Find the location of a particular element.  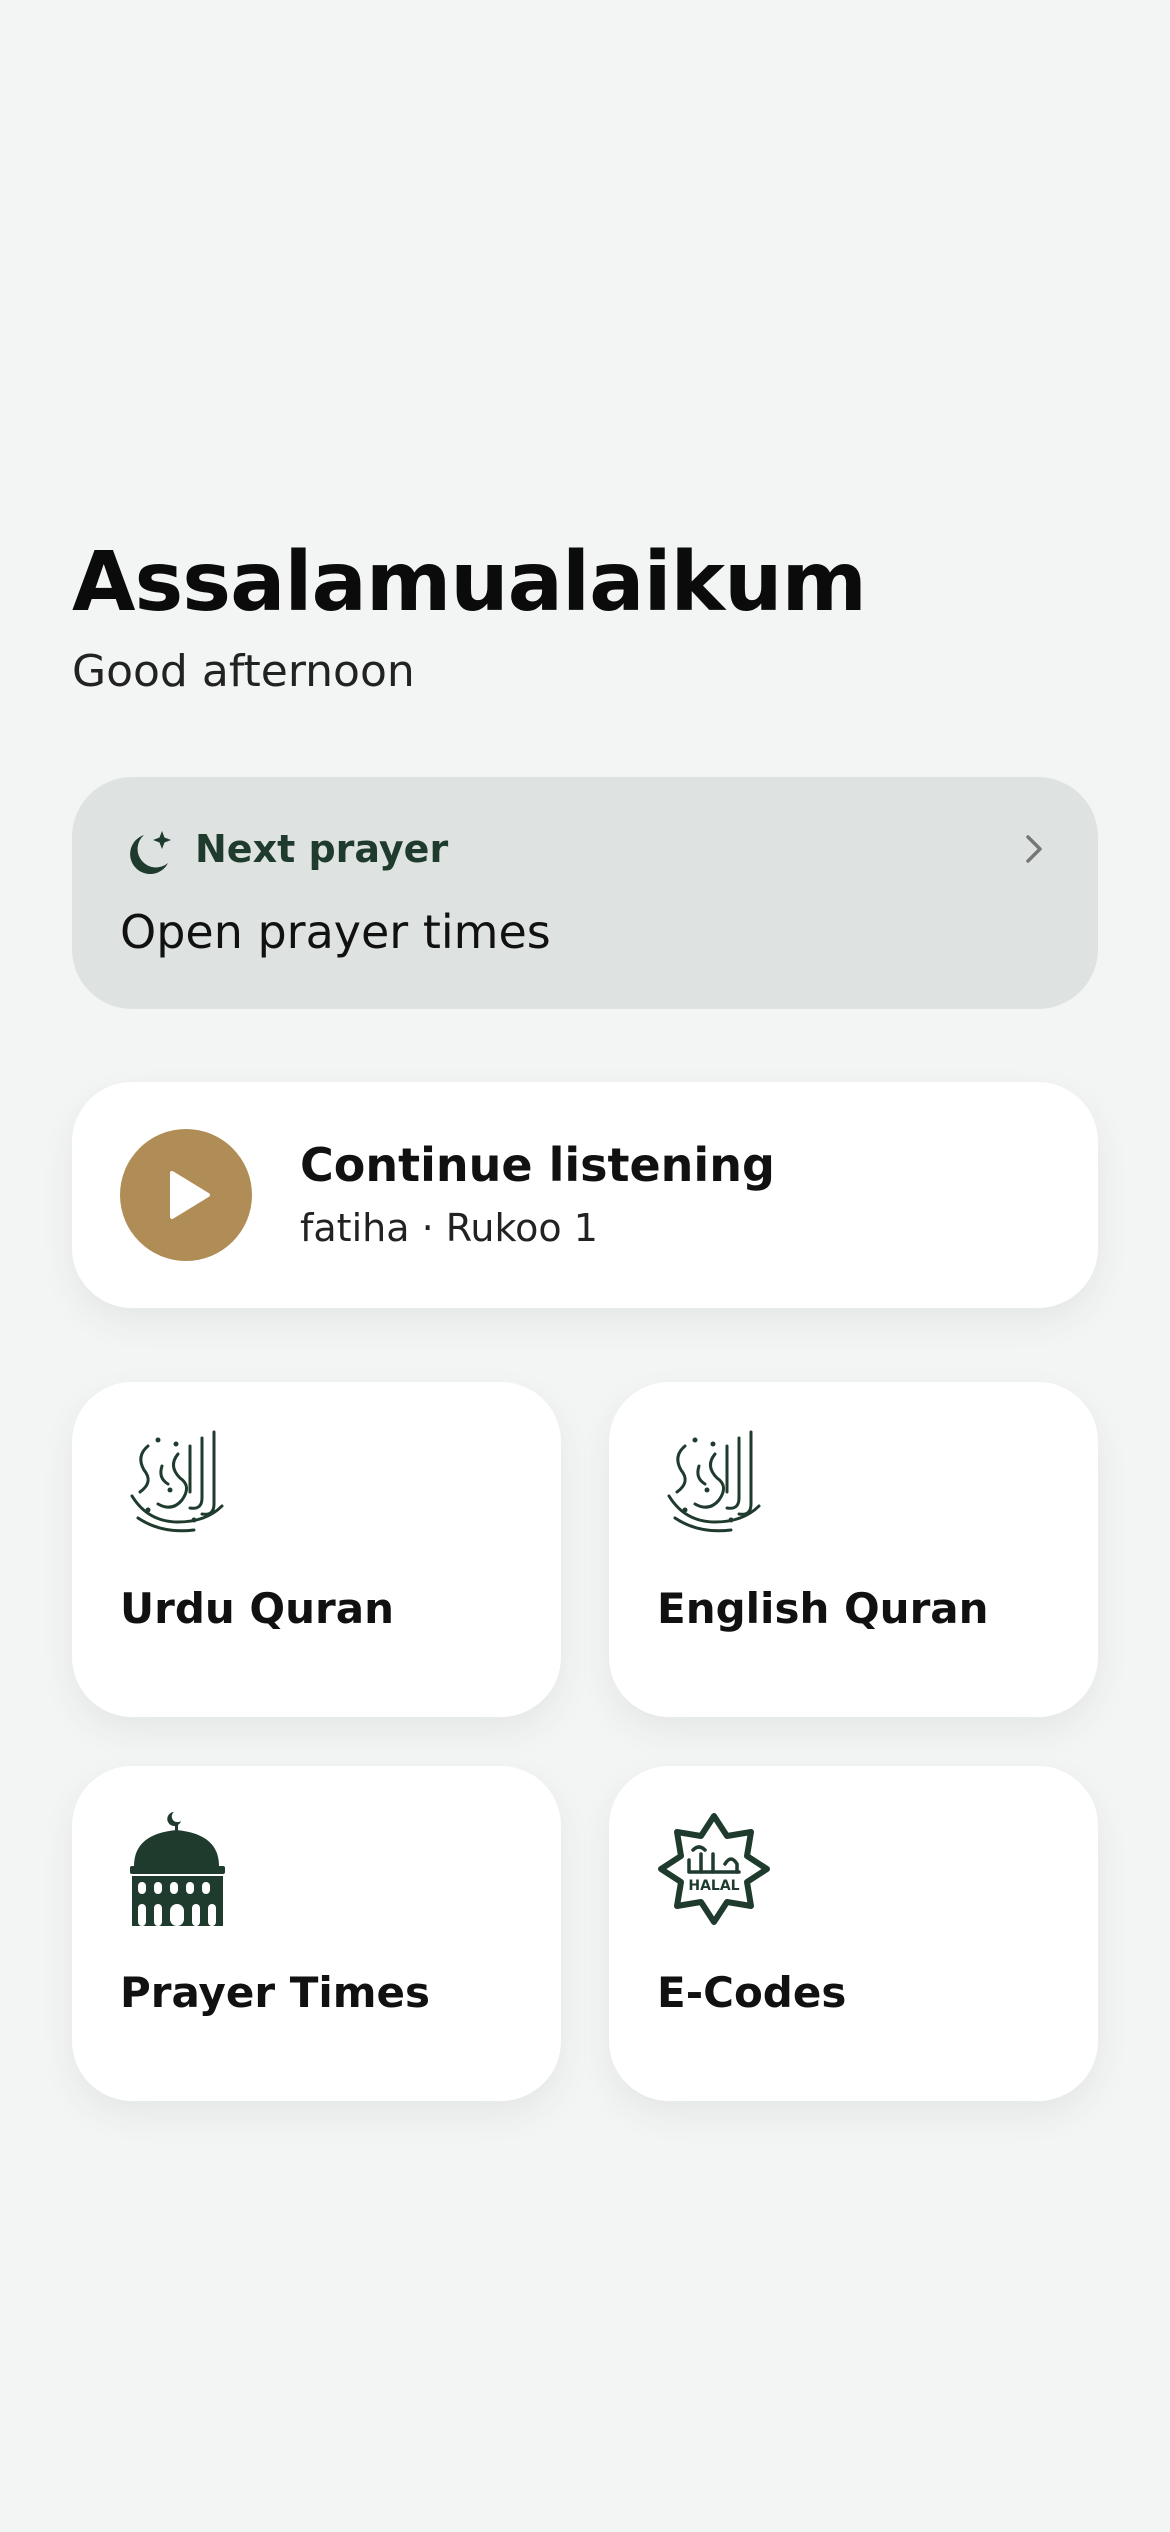

greeting-subtitle: Good afternoon is located at coordinates (243, 671).